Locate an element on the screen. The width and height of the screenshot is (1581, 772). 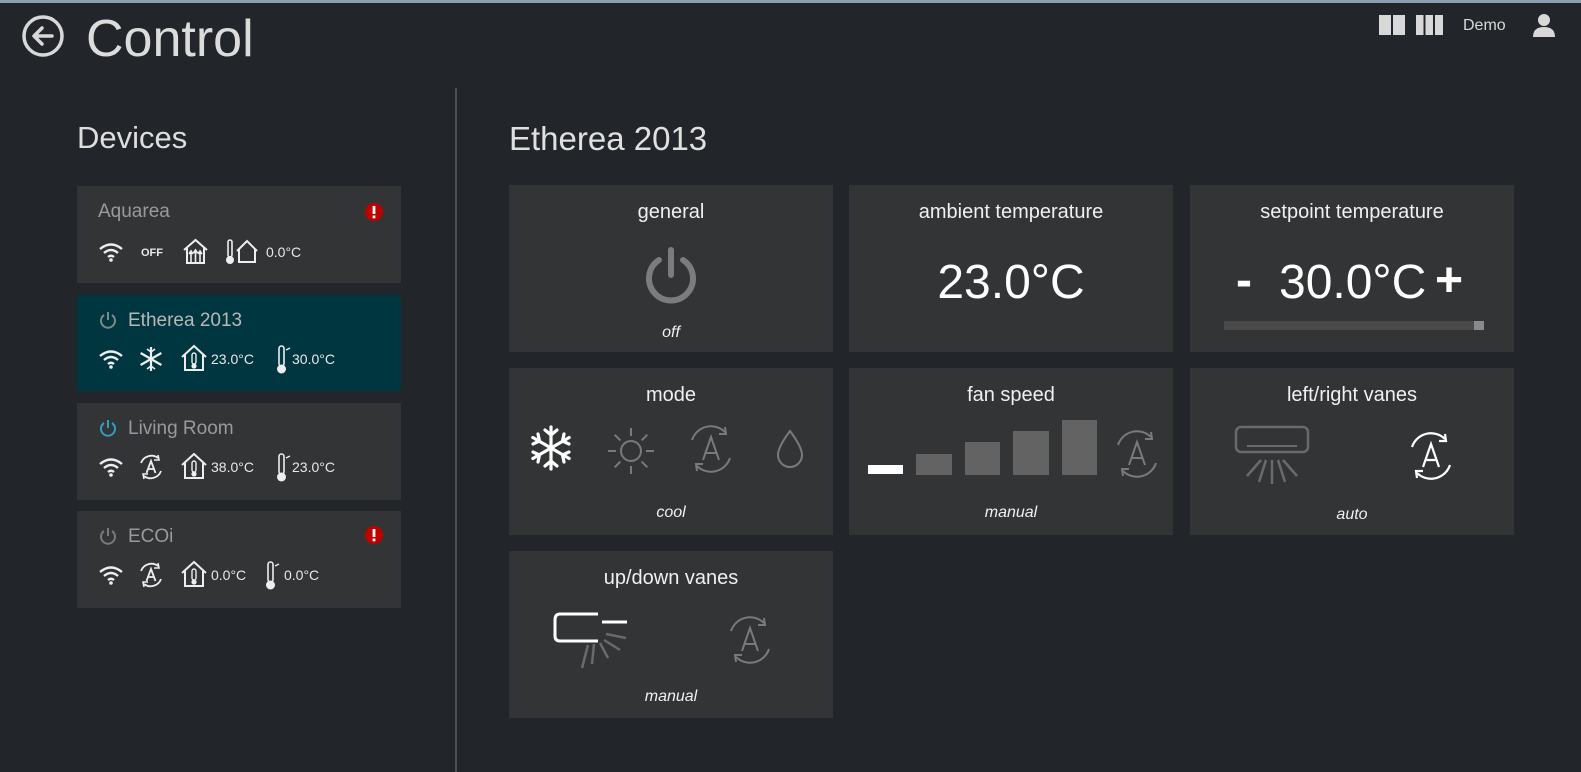
back-icon is located at coordinates (43, 36).